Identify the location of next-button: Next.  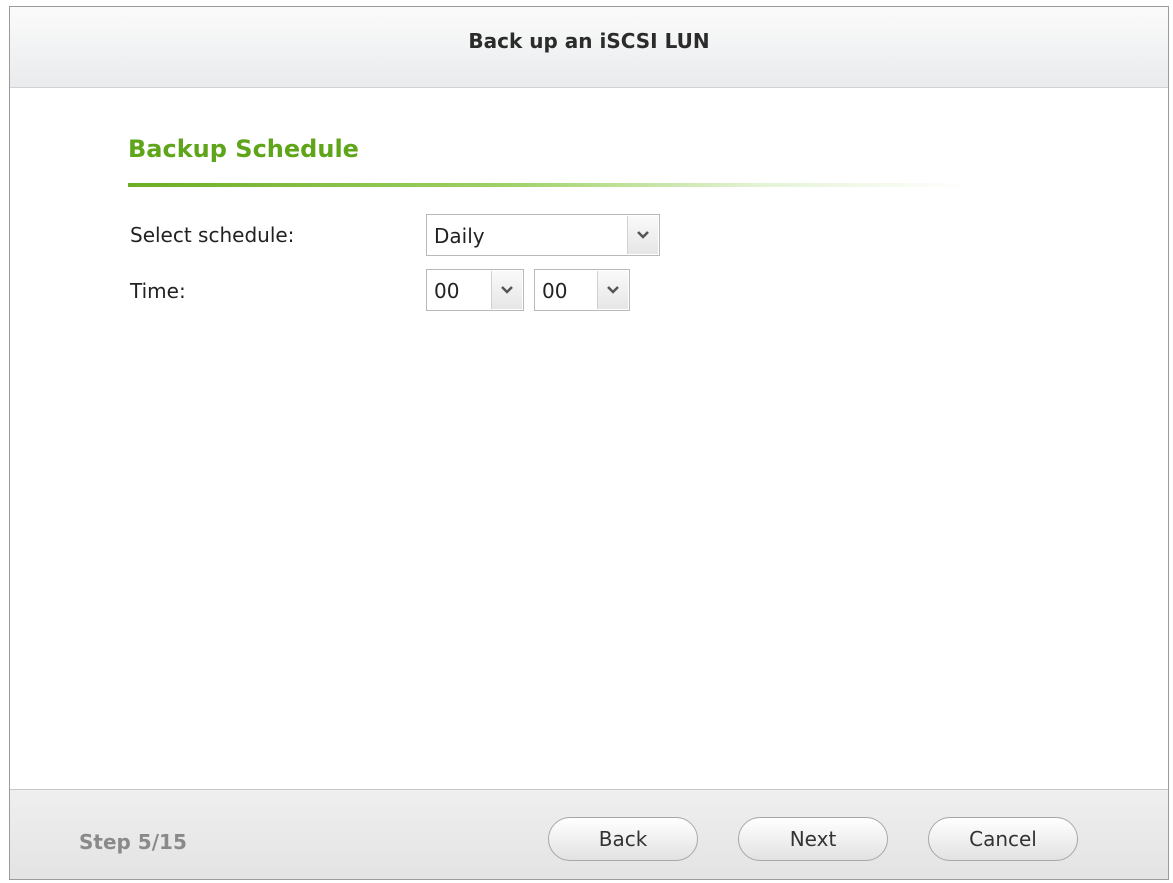
(813, 839).